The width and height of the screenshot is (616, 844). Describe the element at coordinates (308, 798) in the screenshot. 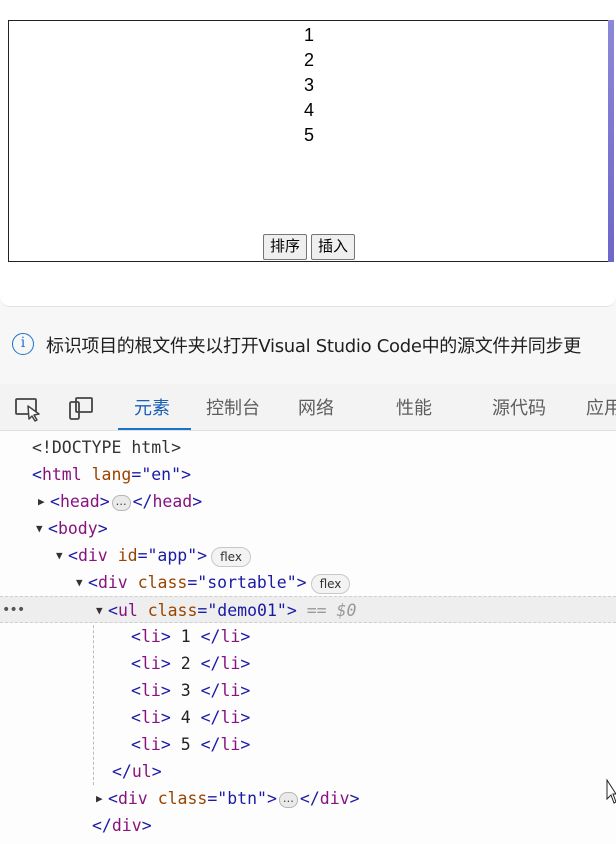

I see `dom-node-btn-div: ▶ <div class="btn">… </div>` at that location.